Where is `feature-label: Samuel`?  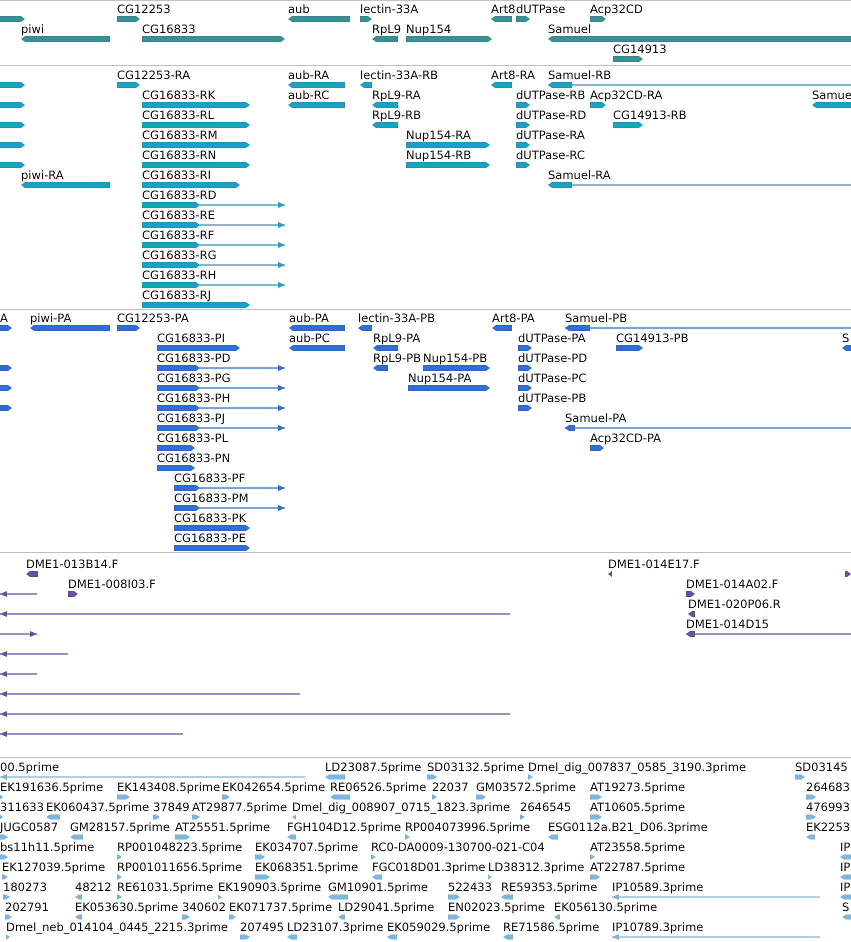
feature-label: Samuel is located at coordinates (570, 29).